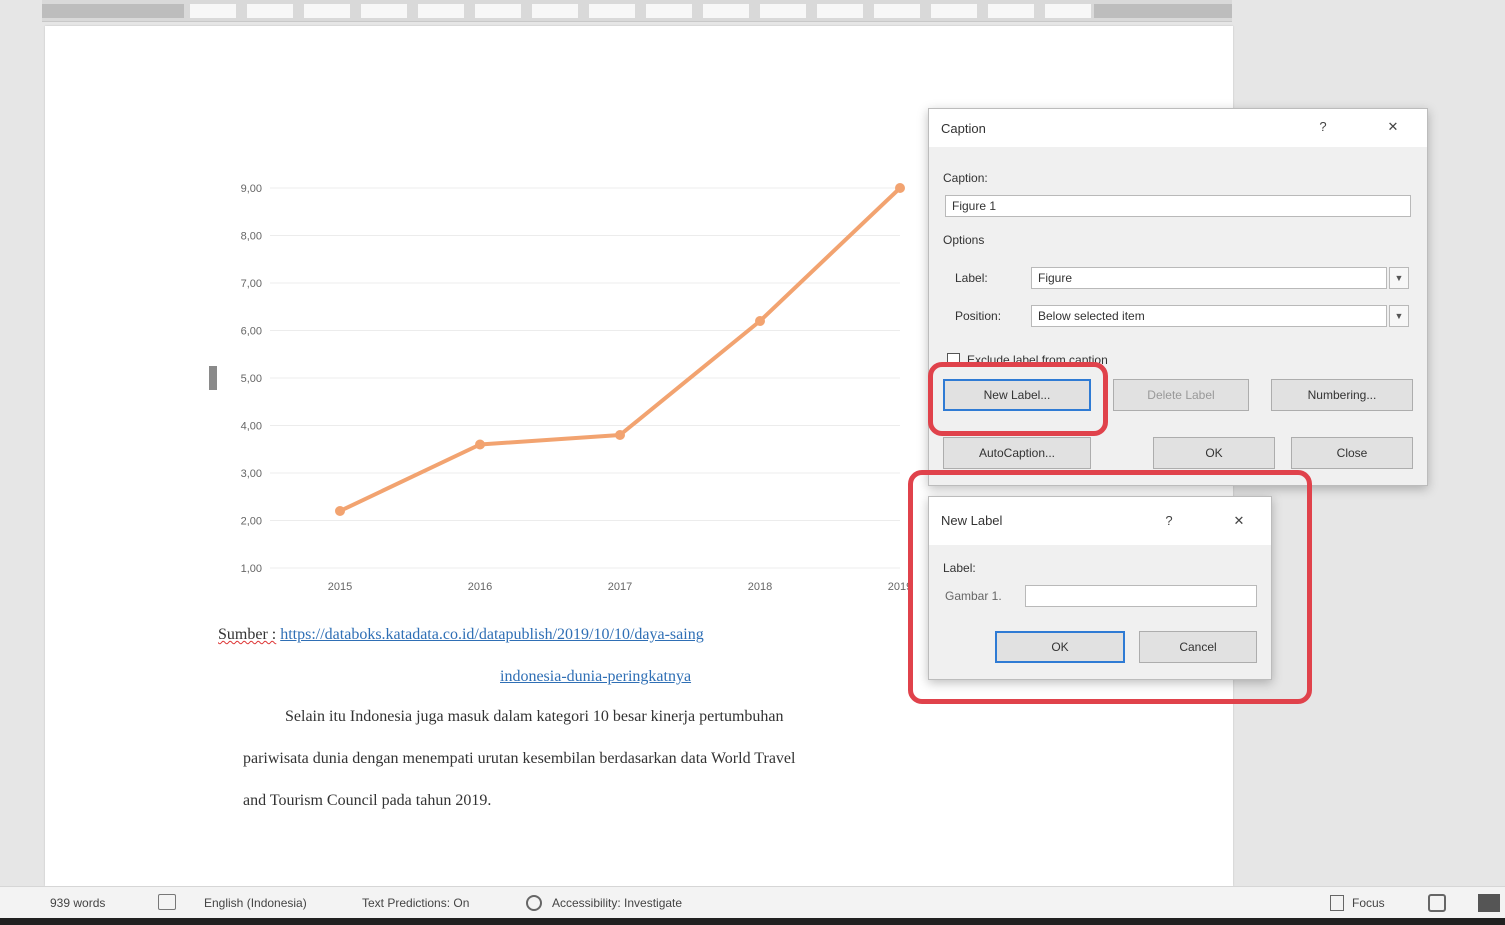  Describe the element at coordinates (340, 587) in the screenshot. I see `x-tick-label: 2015` at that location.